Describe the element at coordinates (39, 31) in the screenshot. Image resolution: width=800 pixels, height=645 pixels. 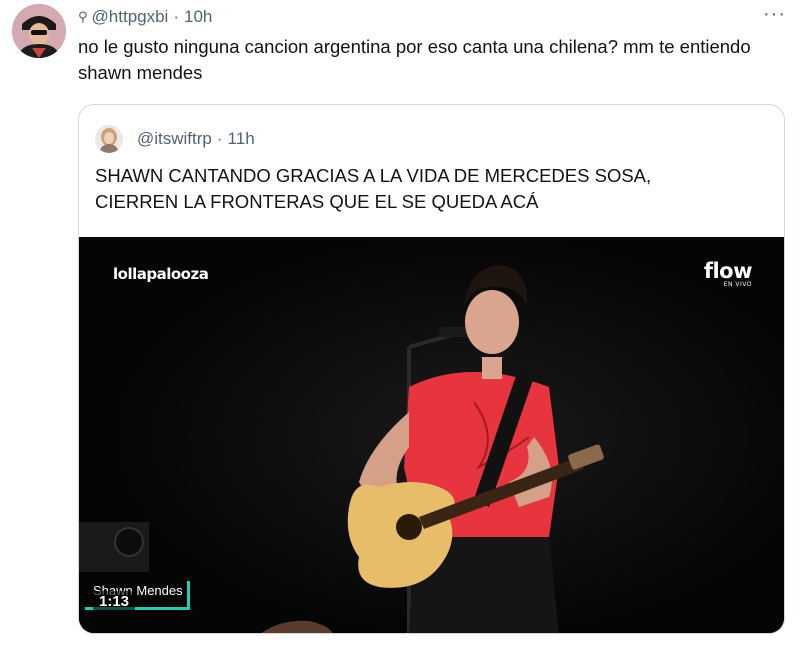
I see `author-avatar` at that location.